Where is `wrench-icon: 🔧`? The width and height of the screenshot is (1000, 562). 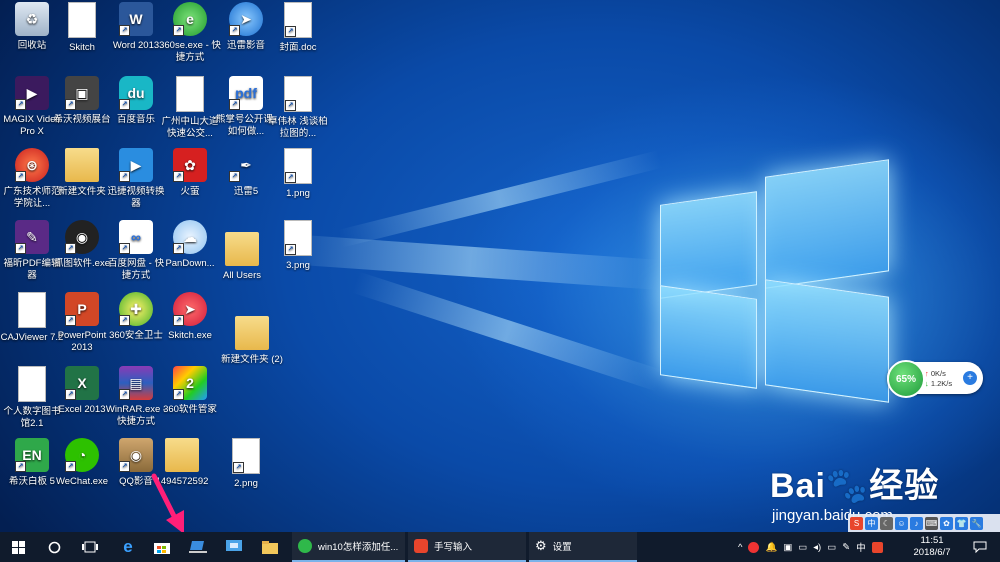 wrench-icon: 🔧 is located at coordinates (976, 523).